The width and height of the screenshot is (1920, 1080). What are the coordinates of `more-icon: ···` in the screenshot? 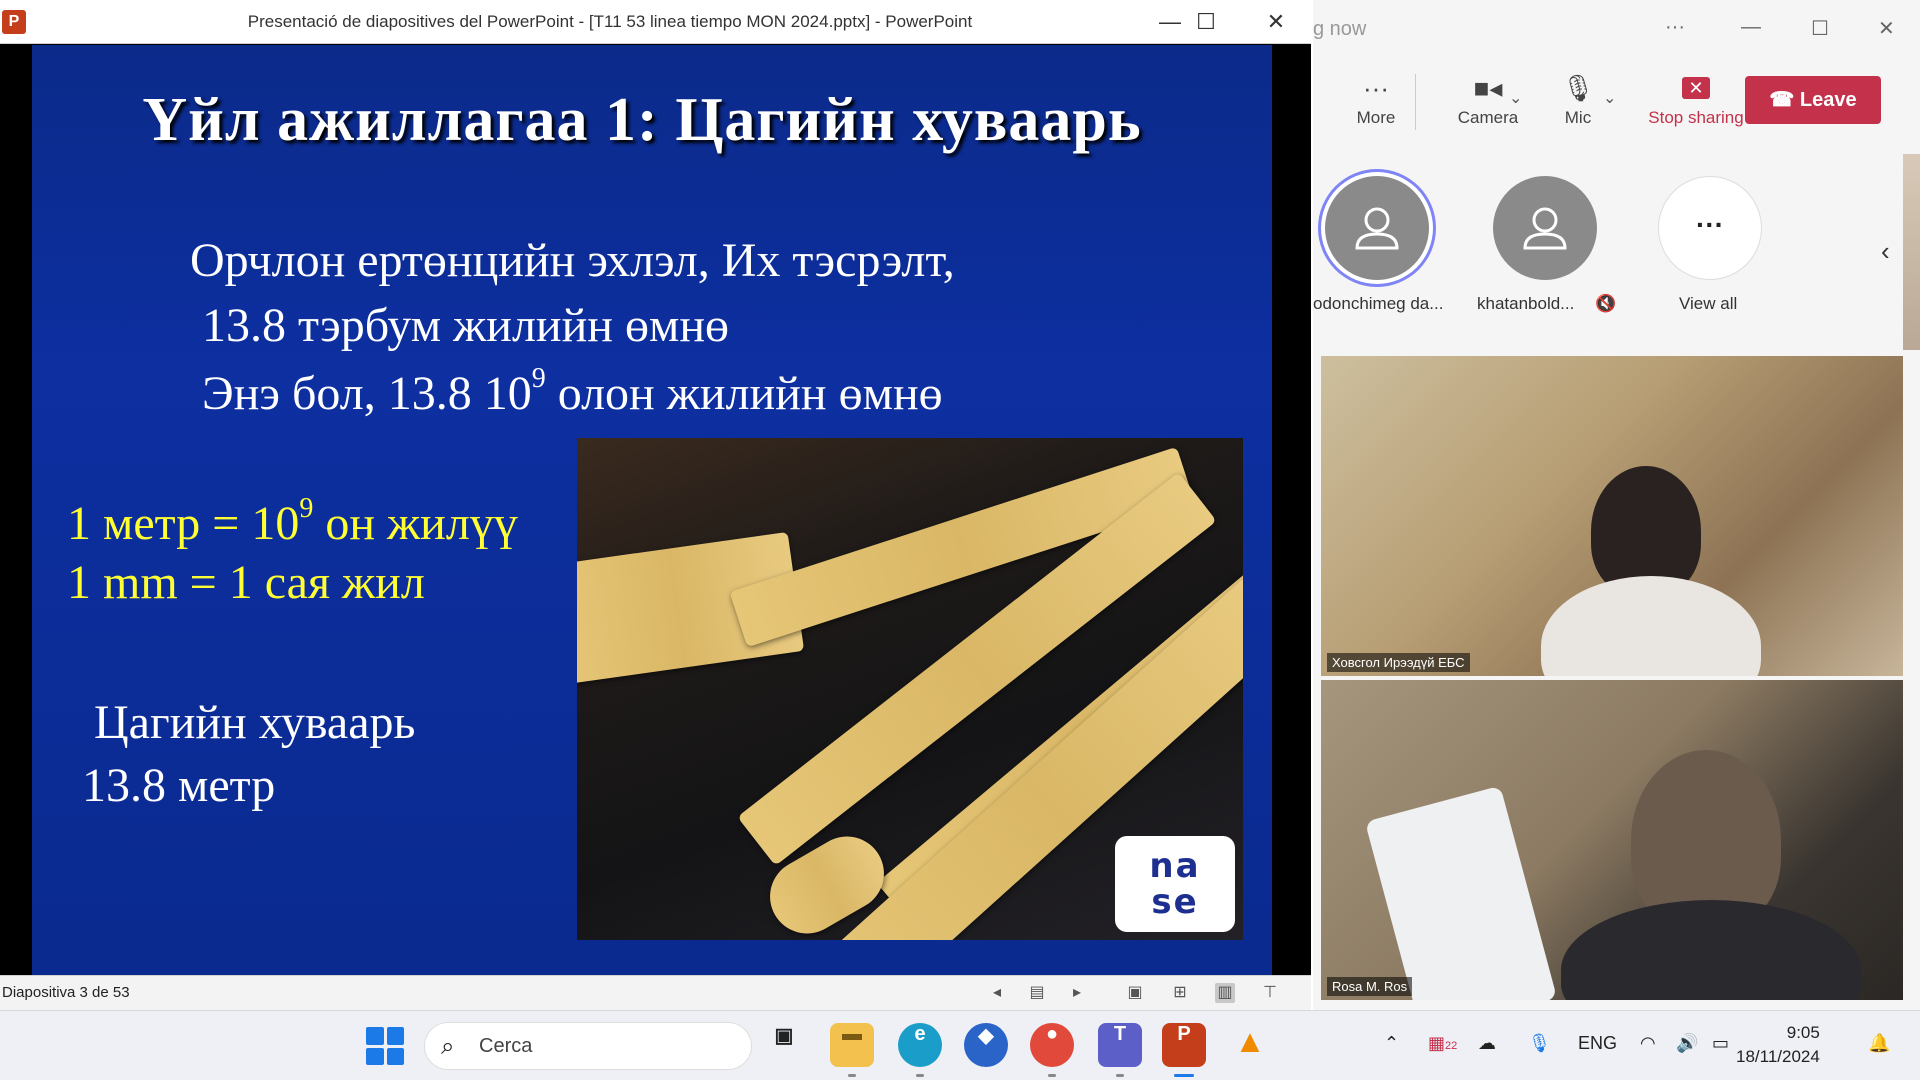 It's located at (1376, 88).